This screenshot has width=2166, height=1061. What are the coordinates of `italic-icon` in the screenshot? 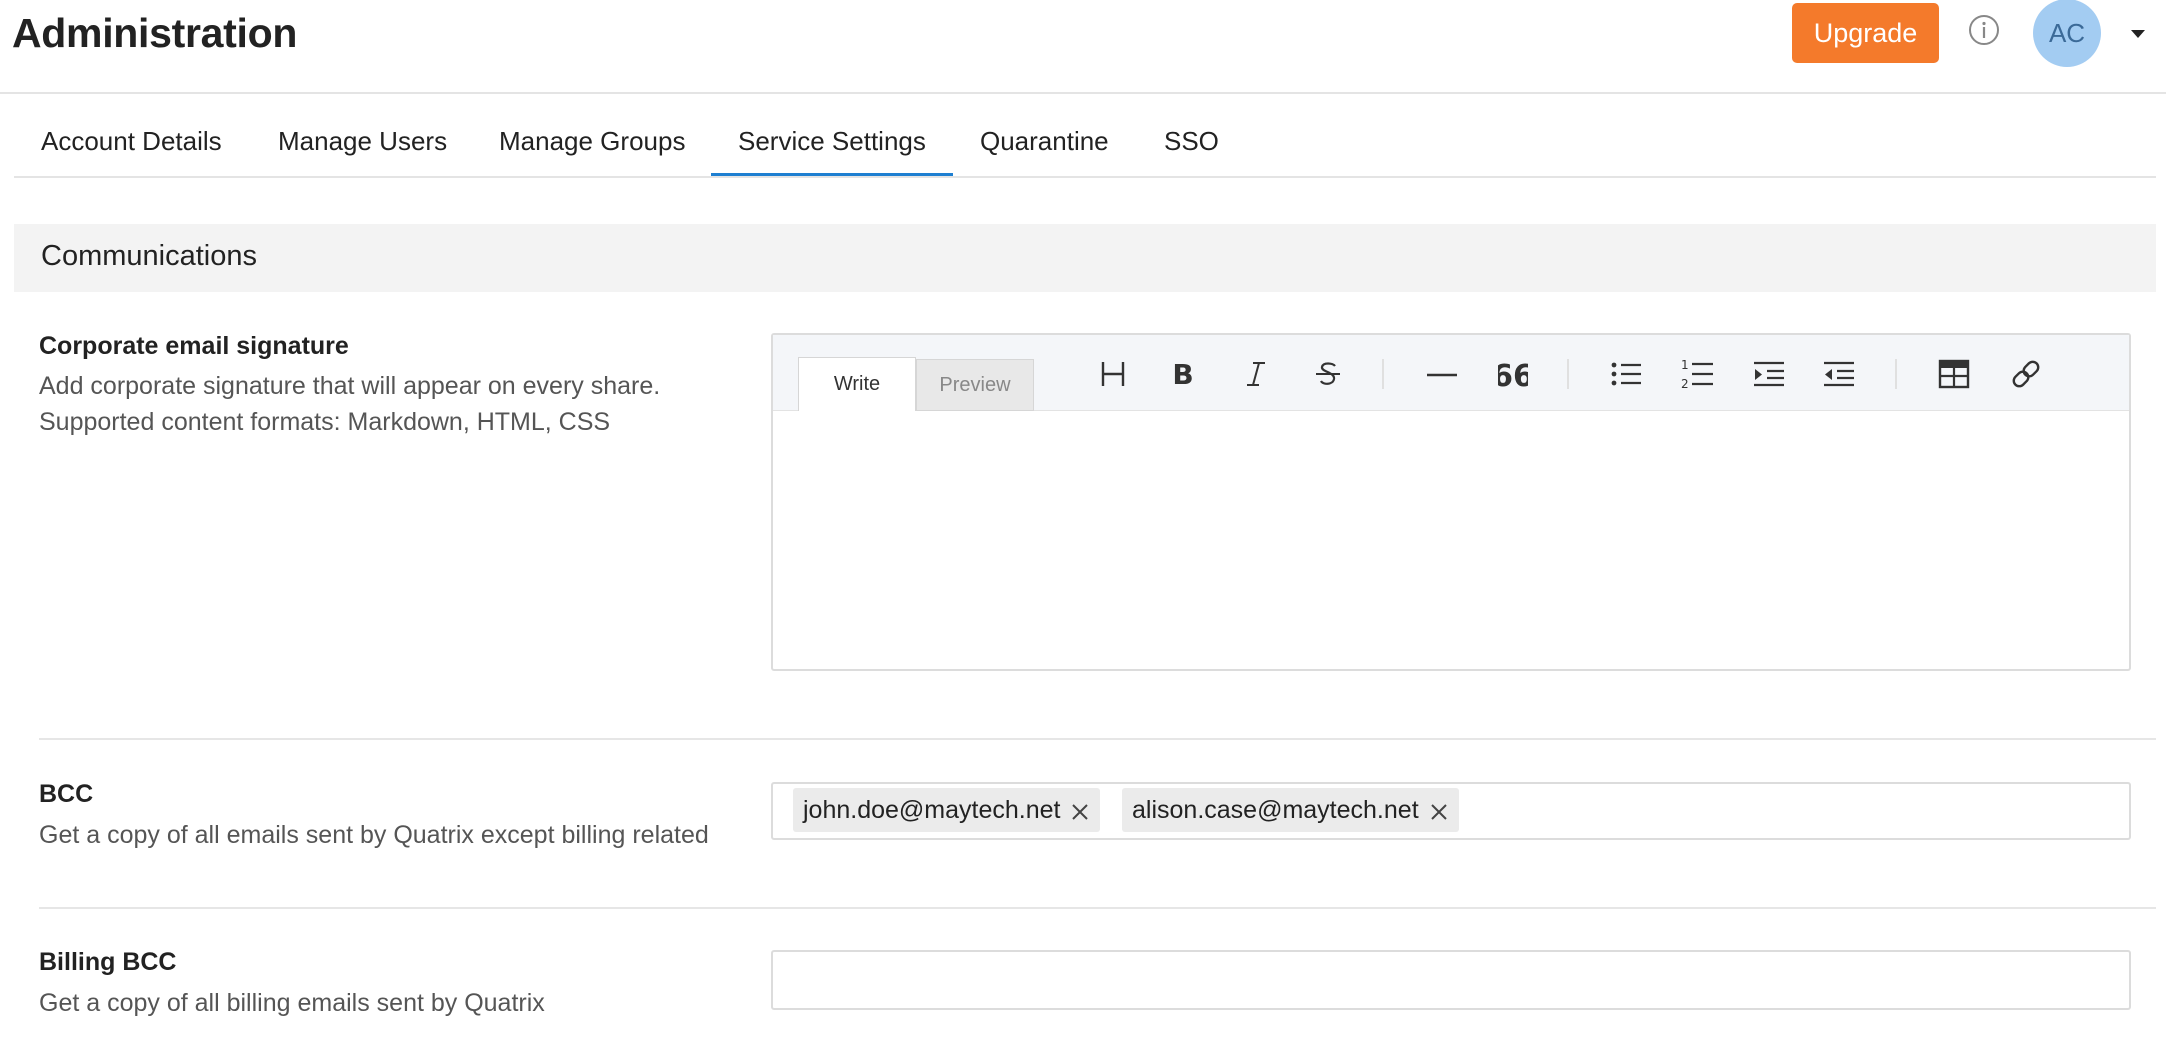 It's located at (1256, 374).